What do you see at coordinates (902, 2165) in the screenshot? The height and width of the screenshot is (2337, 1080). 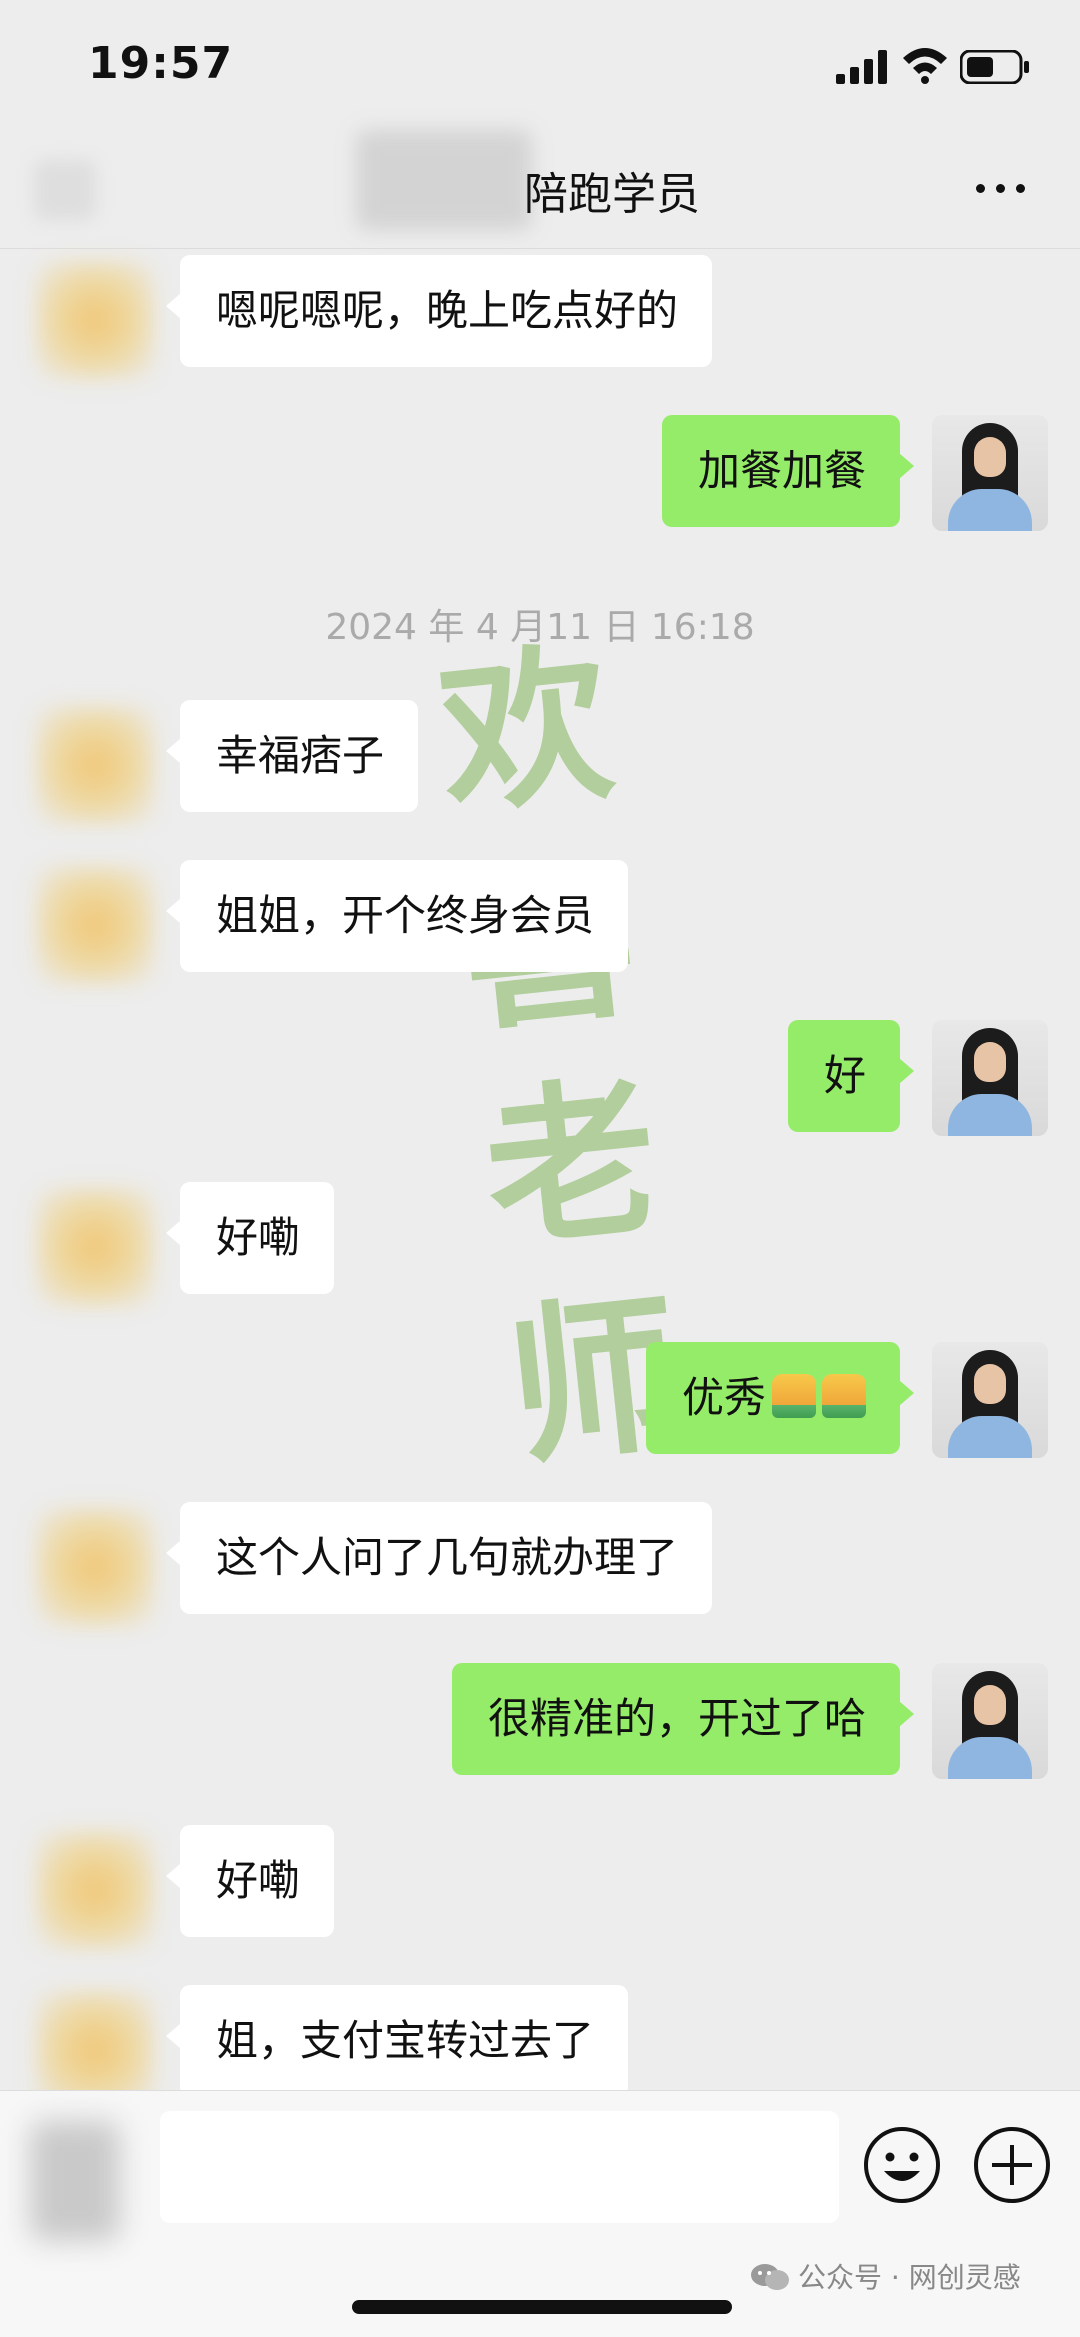 I see `emoji-icon` at bounding box center [902, 2165].